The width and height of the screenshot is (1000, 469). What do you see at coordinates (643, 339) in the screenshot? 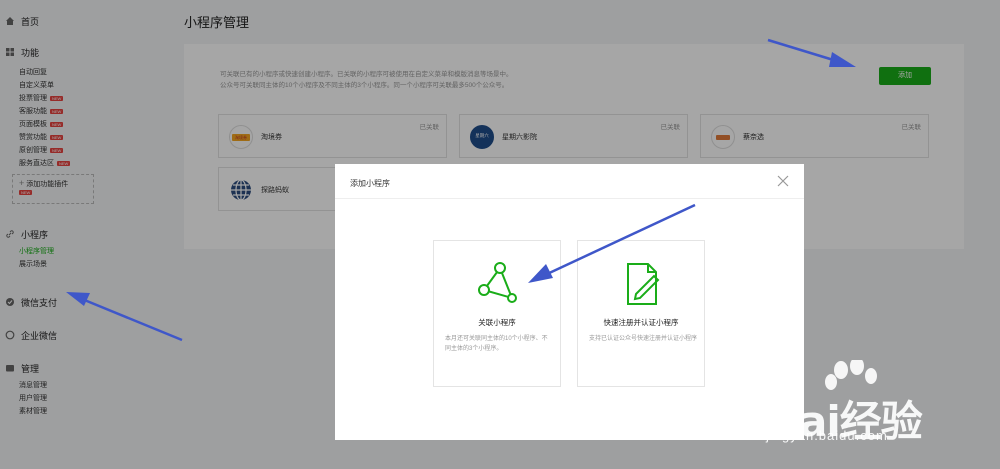
I see `option-description: 支持已认证公众号快速注册并认证小程序` at bounding box center [643, 339].